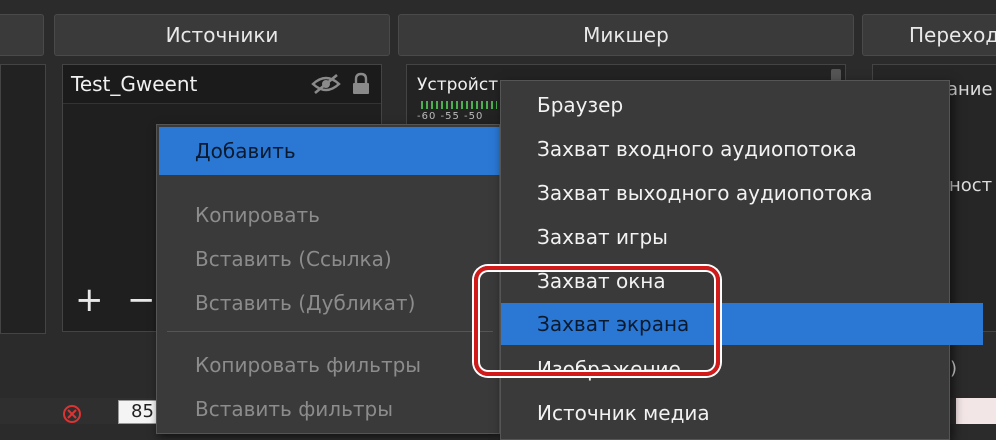  What do you see at coordinates (743, 105) in the screenshot?
I see `submenu-item-browser: Браузер` at bounding box center [743, 105].